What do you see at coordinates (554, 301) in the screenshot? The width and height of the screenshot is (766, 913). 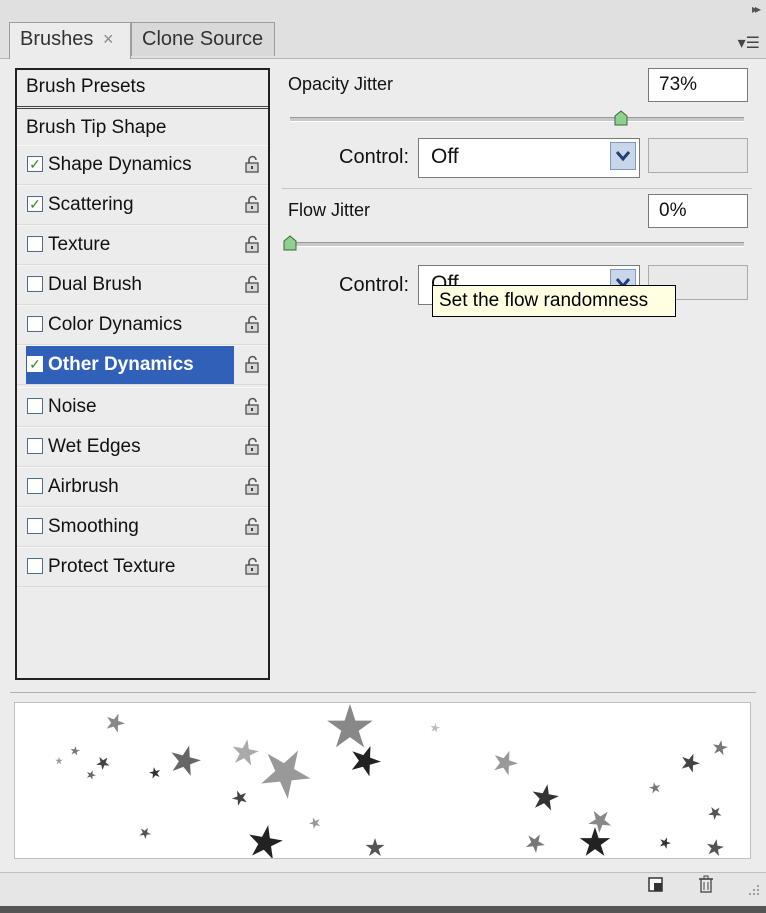 I see `tooltip: Set the flow randomness` at bounding box center [554, 301].